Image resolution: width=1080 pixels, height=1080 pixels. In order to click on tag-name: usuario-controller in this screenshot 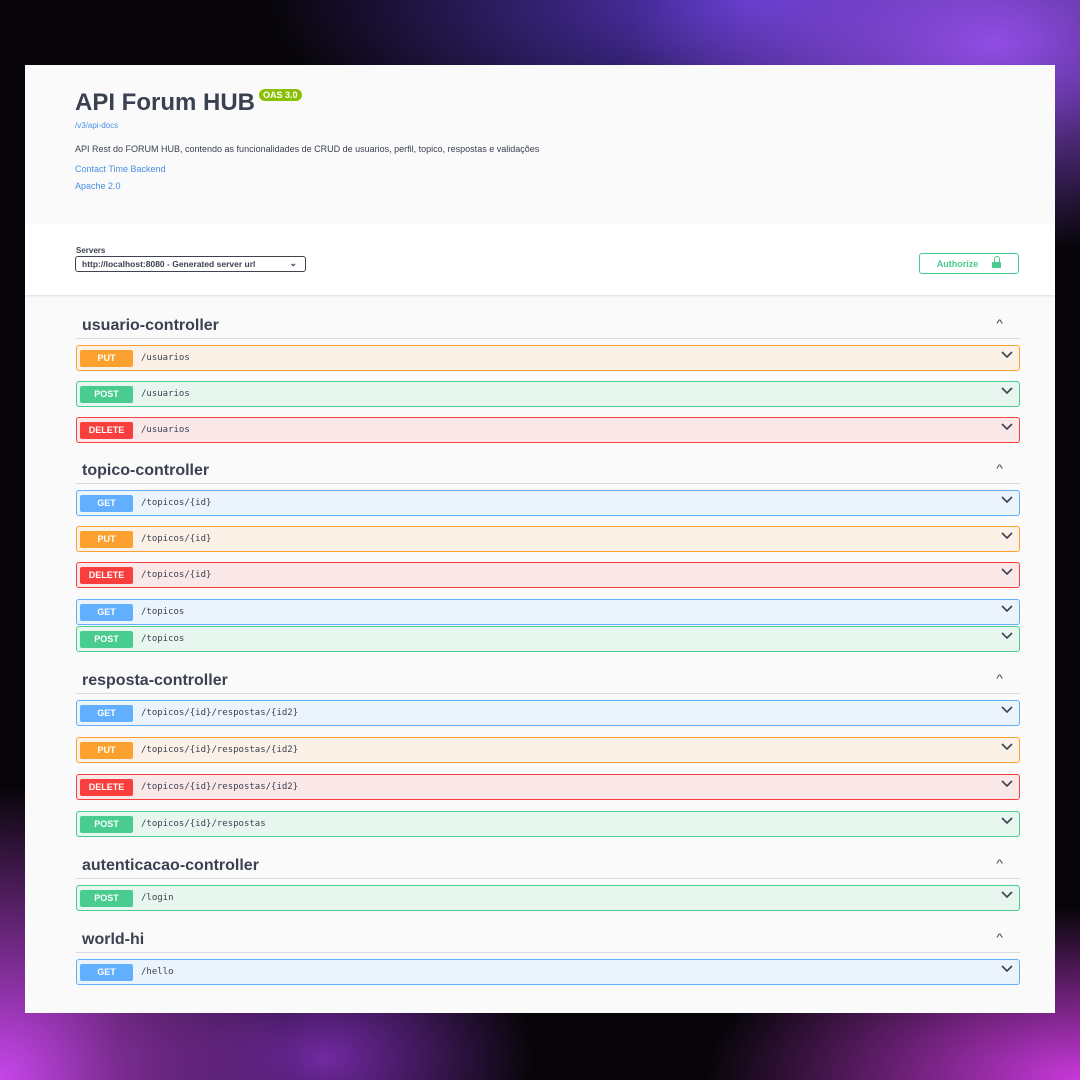, I will do `click(150, 325)`.